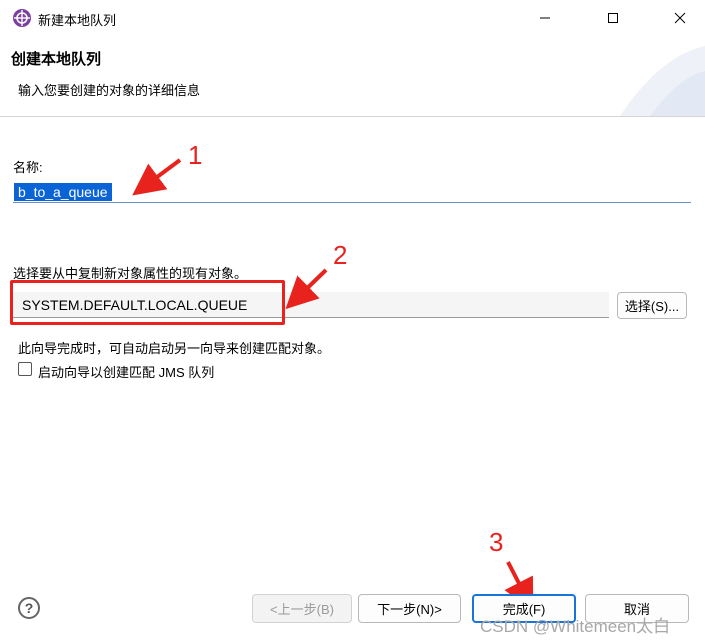 The width and height of the screenshot is (705, 644). I want to click on annotation-number-3: 3, so click(496, 542).